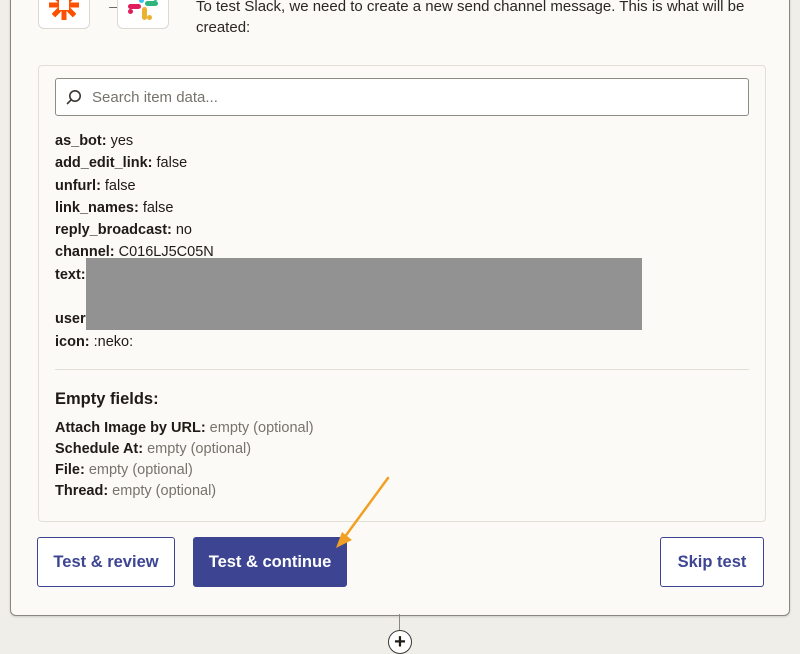  I want to click on section-divider, so click(402, 369).